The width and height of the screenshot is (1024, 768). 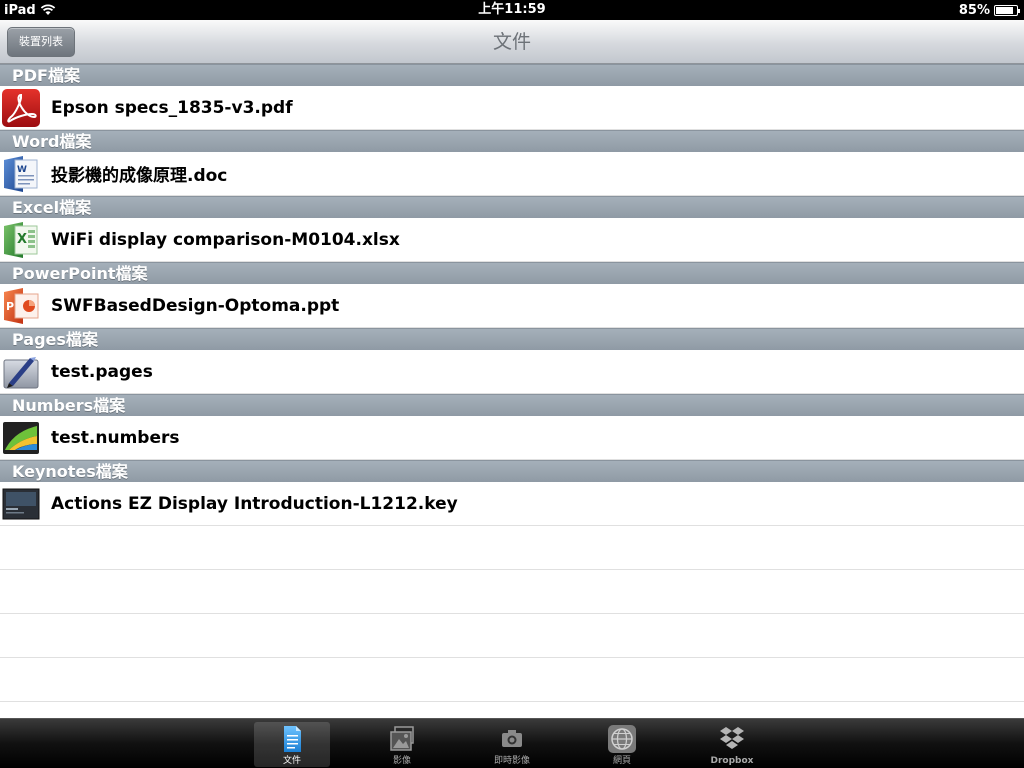 What do you see at coordinates (139, 176) in the screenshot?
I see `file-name: 投影機的成像原理.doc` at bounding box center [139, 176].